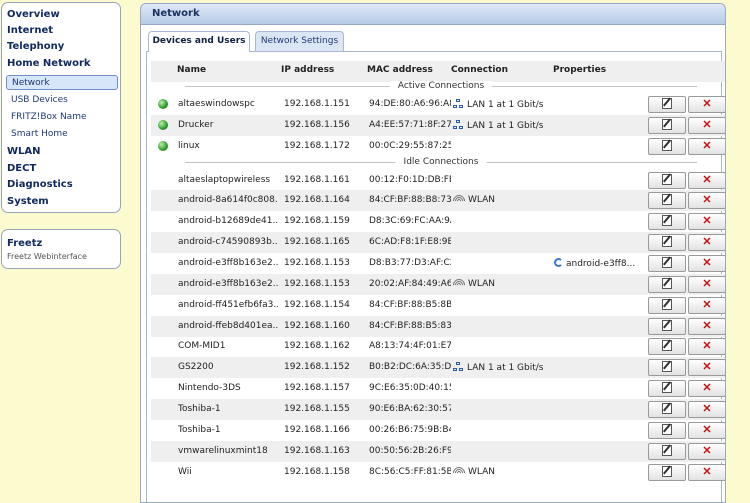 Image resolution: width=750 pixels, height=503 pixels. Describe the element at coordinates (410, 471) in the screenshot. I see `device-mac: 8C:56:C5:FF:81:5B` at that location.